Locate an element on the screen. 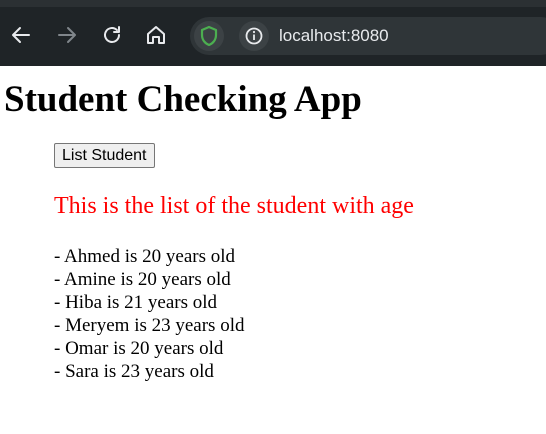 This screenshot has width=546, height=434. address-bar: localhost:8080 is located at coordinates (368, 36).